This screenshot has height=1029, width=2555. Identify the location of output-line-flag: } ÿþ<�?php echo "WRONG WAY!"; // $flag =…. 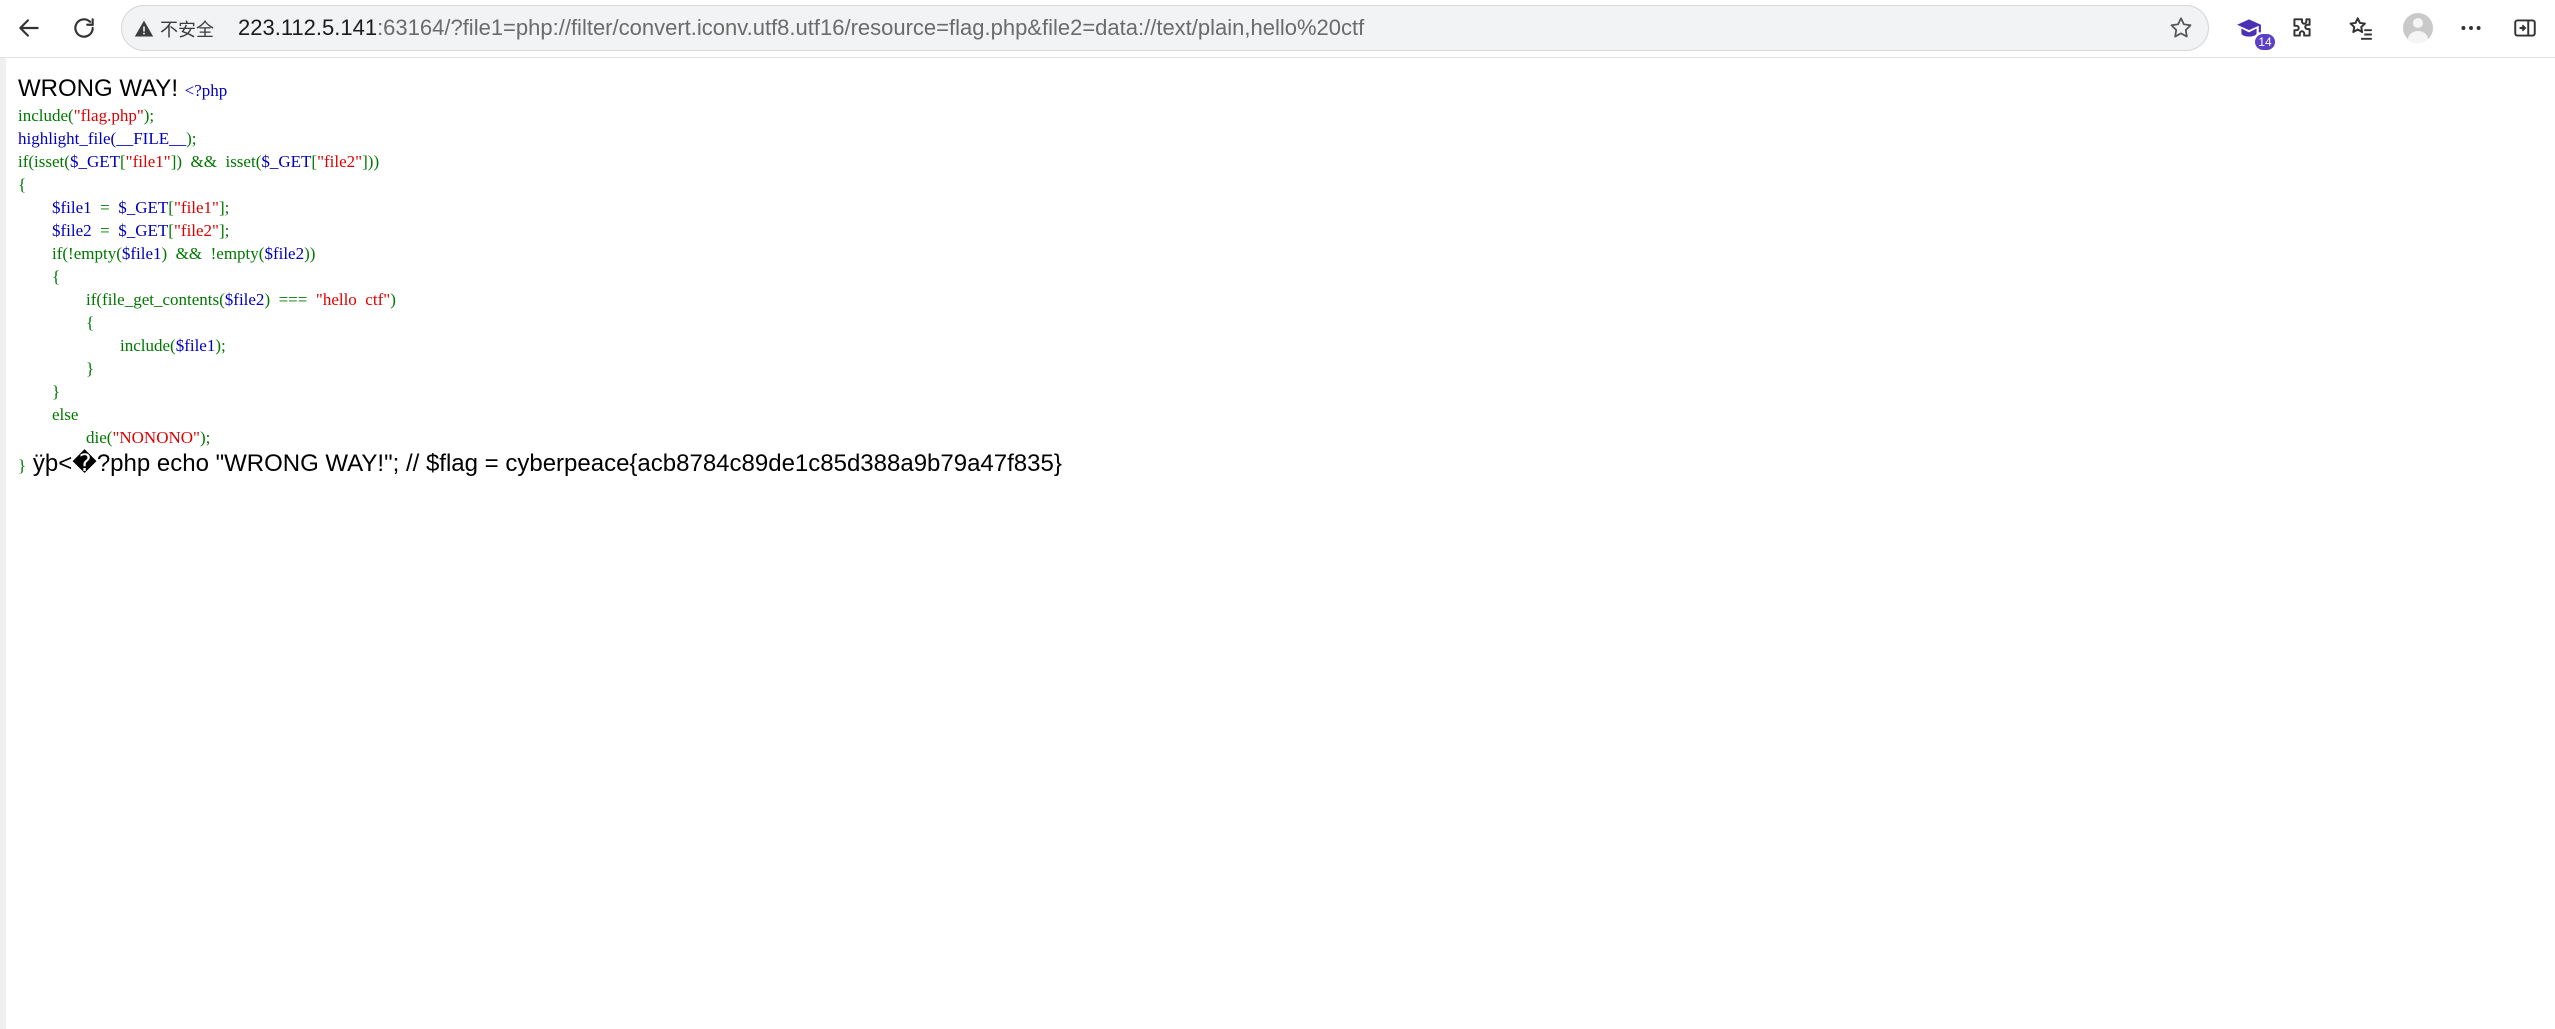
(540, 465).